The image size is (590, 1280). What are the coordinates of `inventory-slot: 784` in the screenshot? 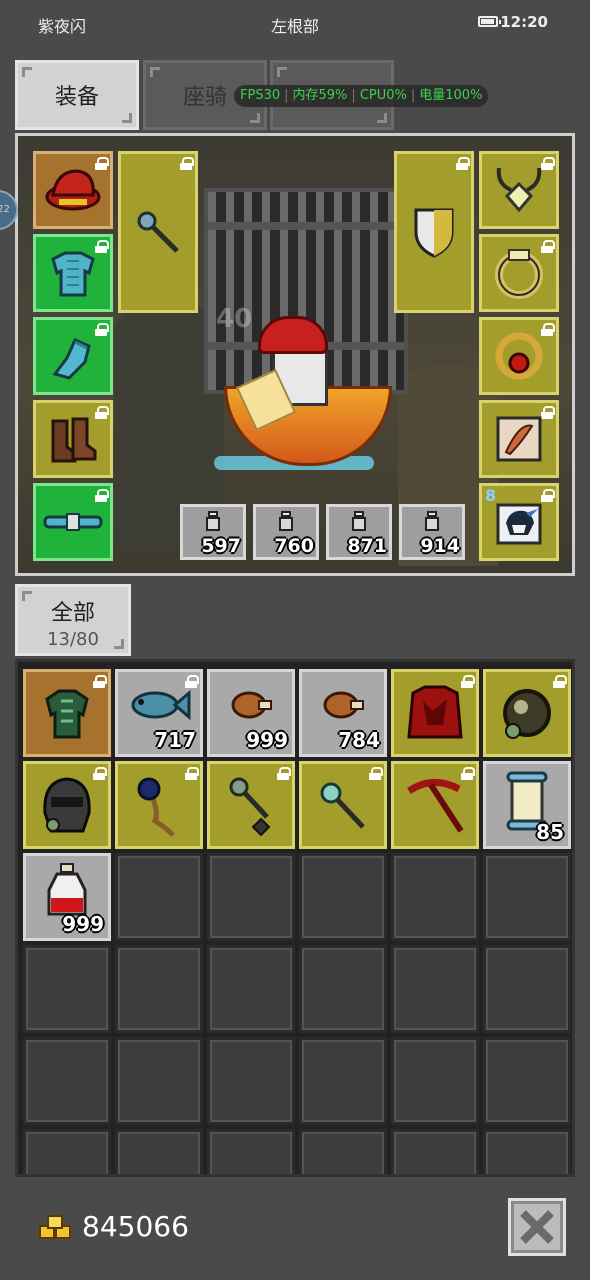 It's located at (343, 713).